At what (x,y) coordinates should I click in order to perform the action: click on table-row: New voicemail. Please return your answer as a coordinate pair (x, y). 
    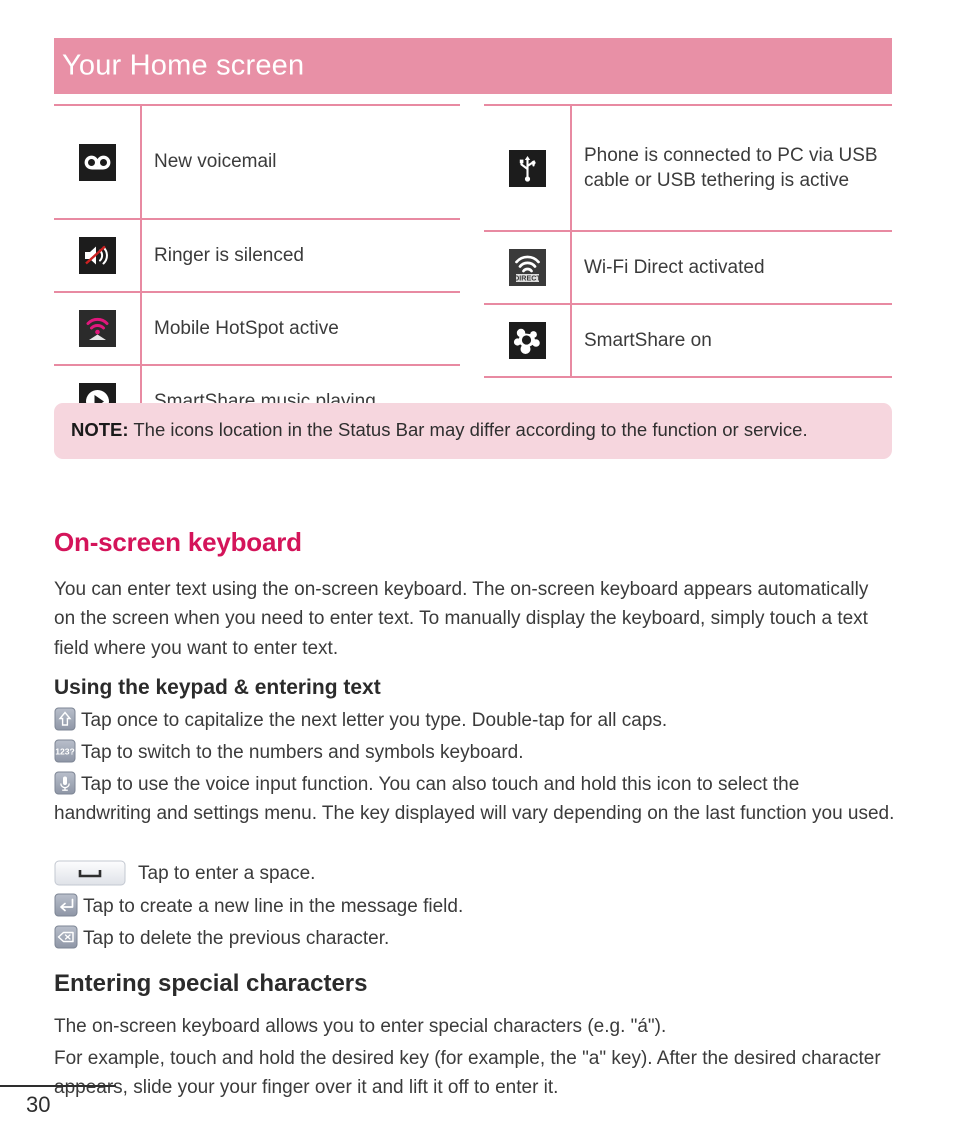
    Looking at the image, I should click on (257, 162).